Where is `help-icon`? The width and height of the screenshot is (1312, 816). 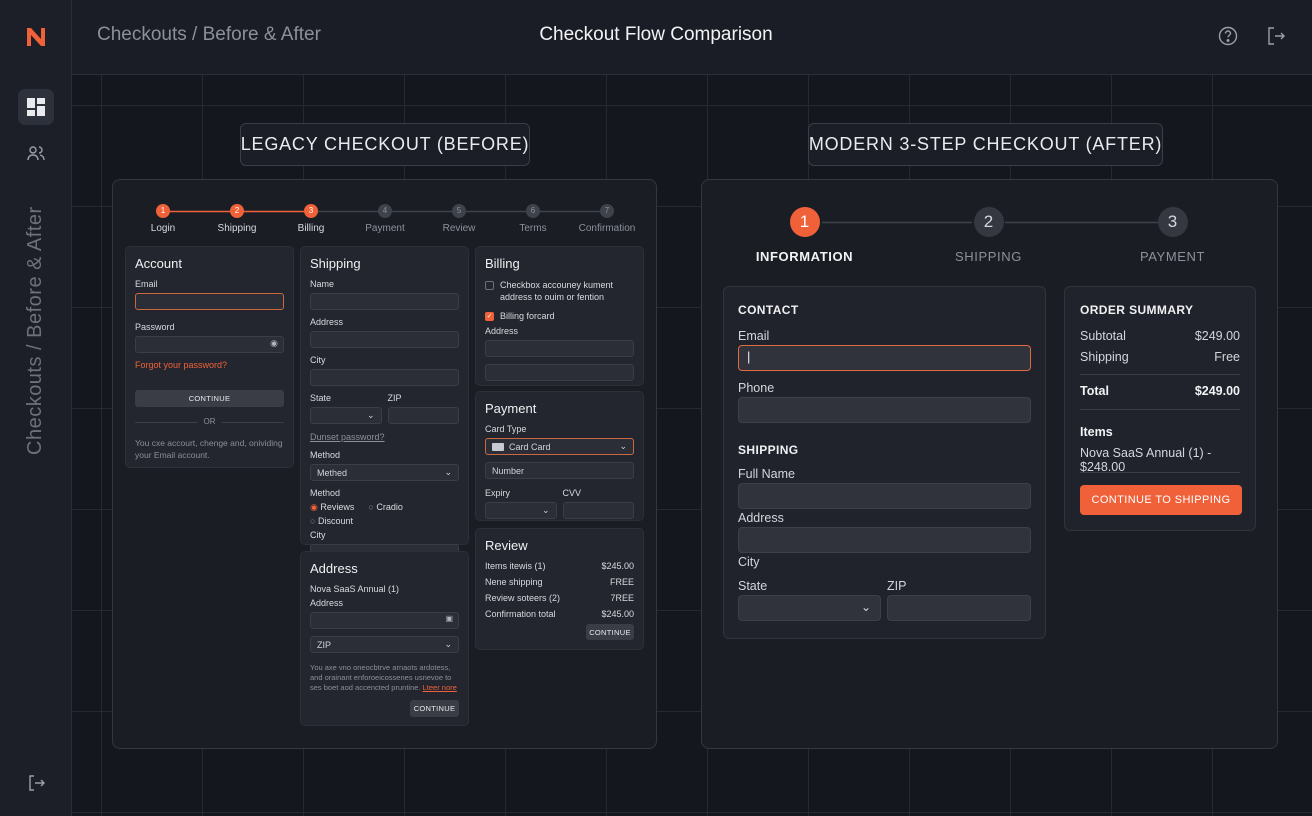 help-icon is located at coordinates (1228, 36).